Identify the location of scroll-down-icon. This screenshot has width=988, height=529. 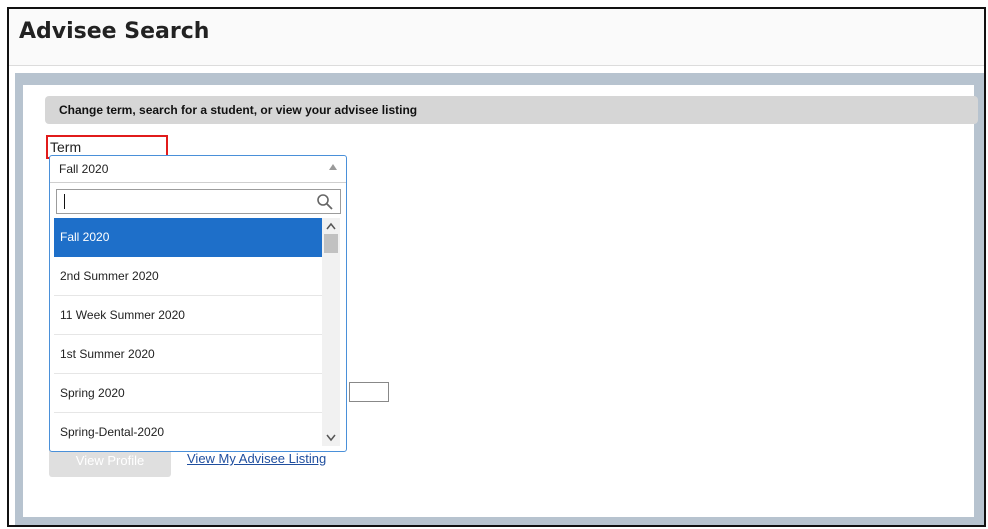
(331, 438).